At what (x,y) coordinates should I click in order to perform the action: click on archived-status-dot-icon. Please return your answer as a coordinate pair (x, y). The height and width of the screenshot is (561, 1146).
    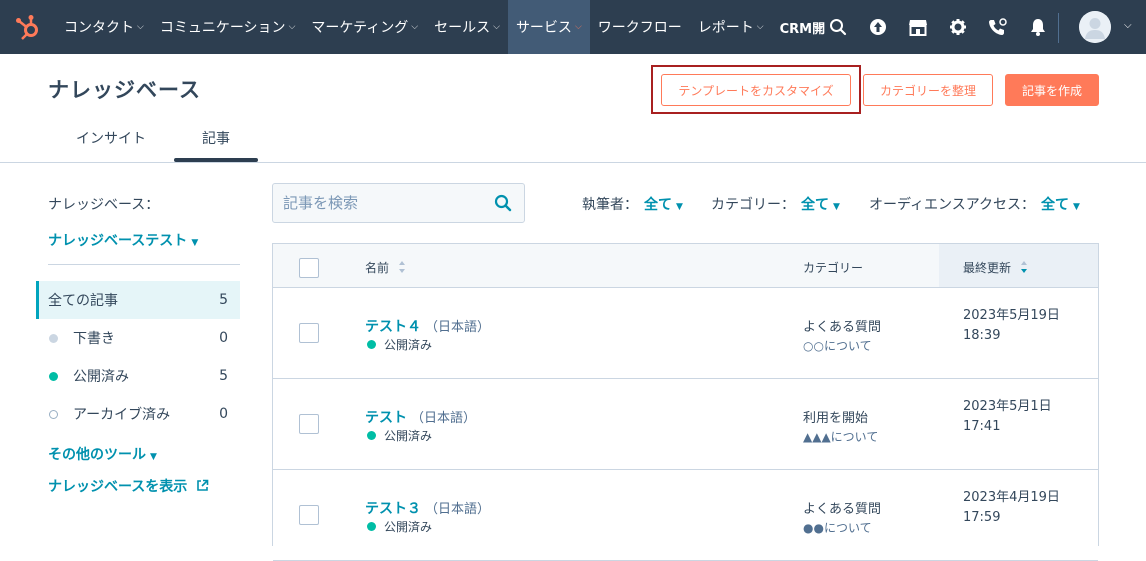
    Looking at the image, I should click on (53, 414).